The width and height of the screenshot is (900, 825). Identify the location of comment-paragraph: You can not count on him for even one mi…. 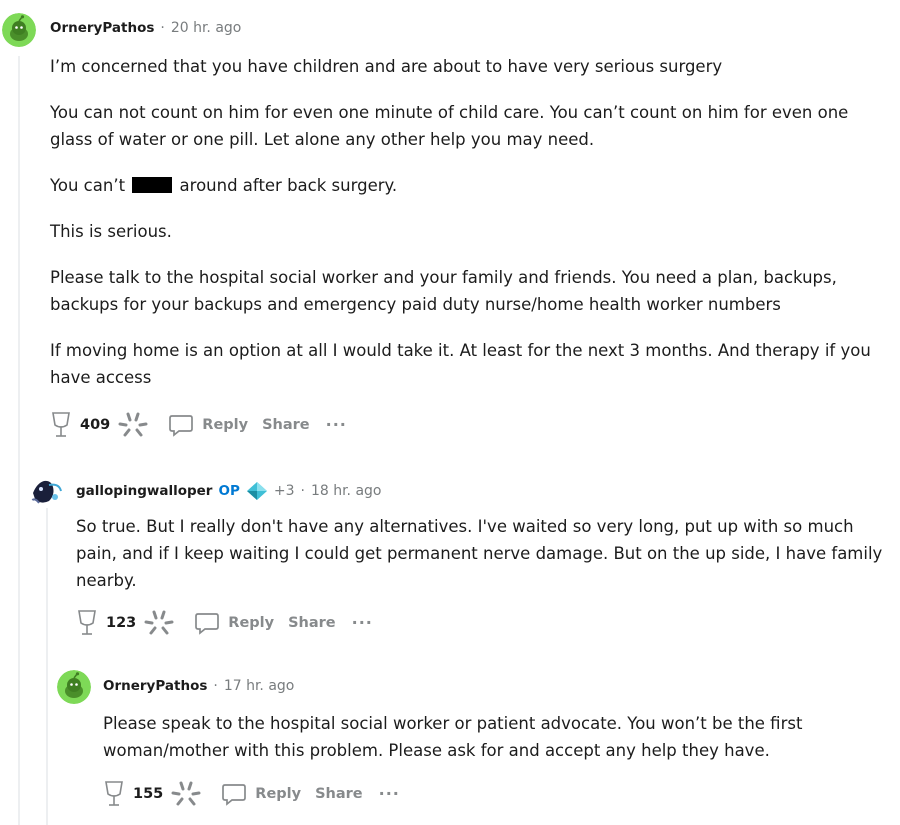
(449, 126).